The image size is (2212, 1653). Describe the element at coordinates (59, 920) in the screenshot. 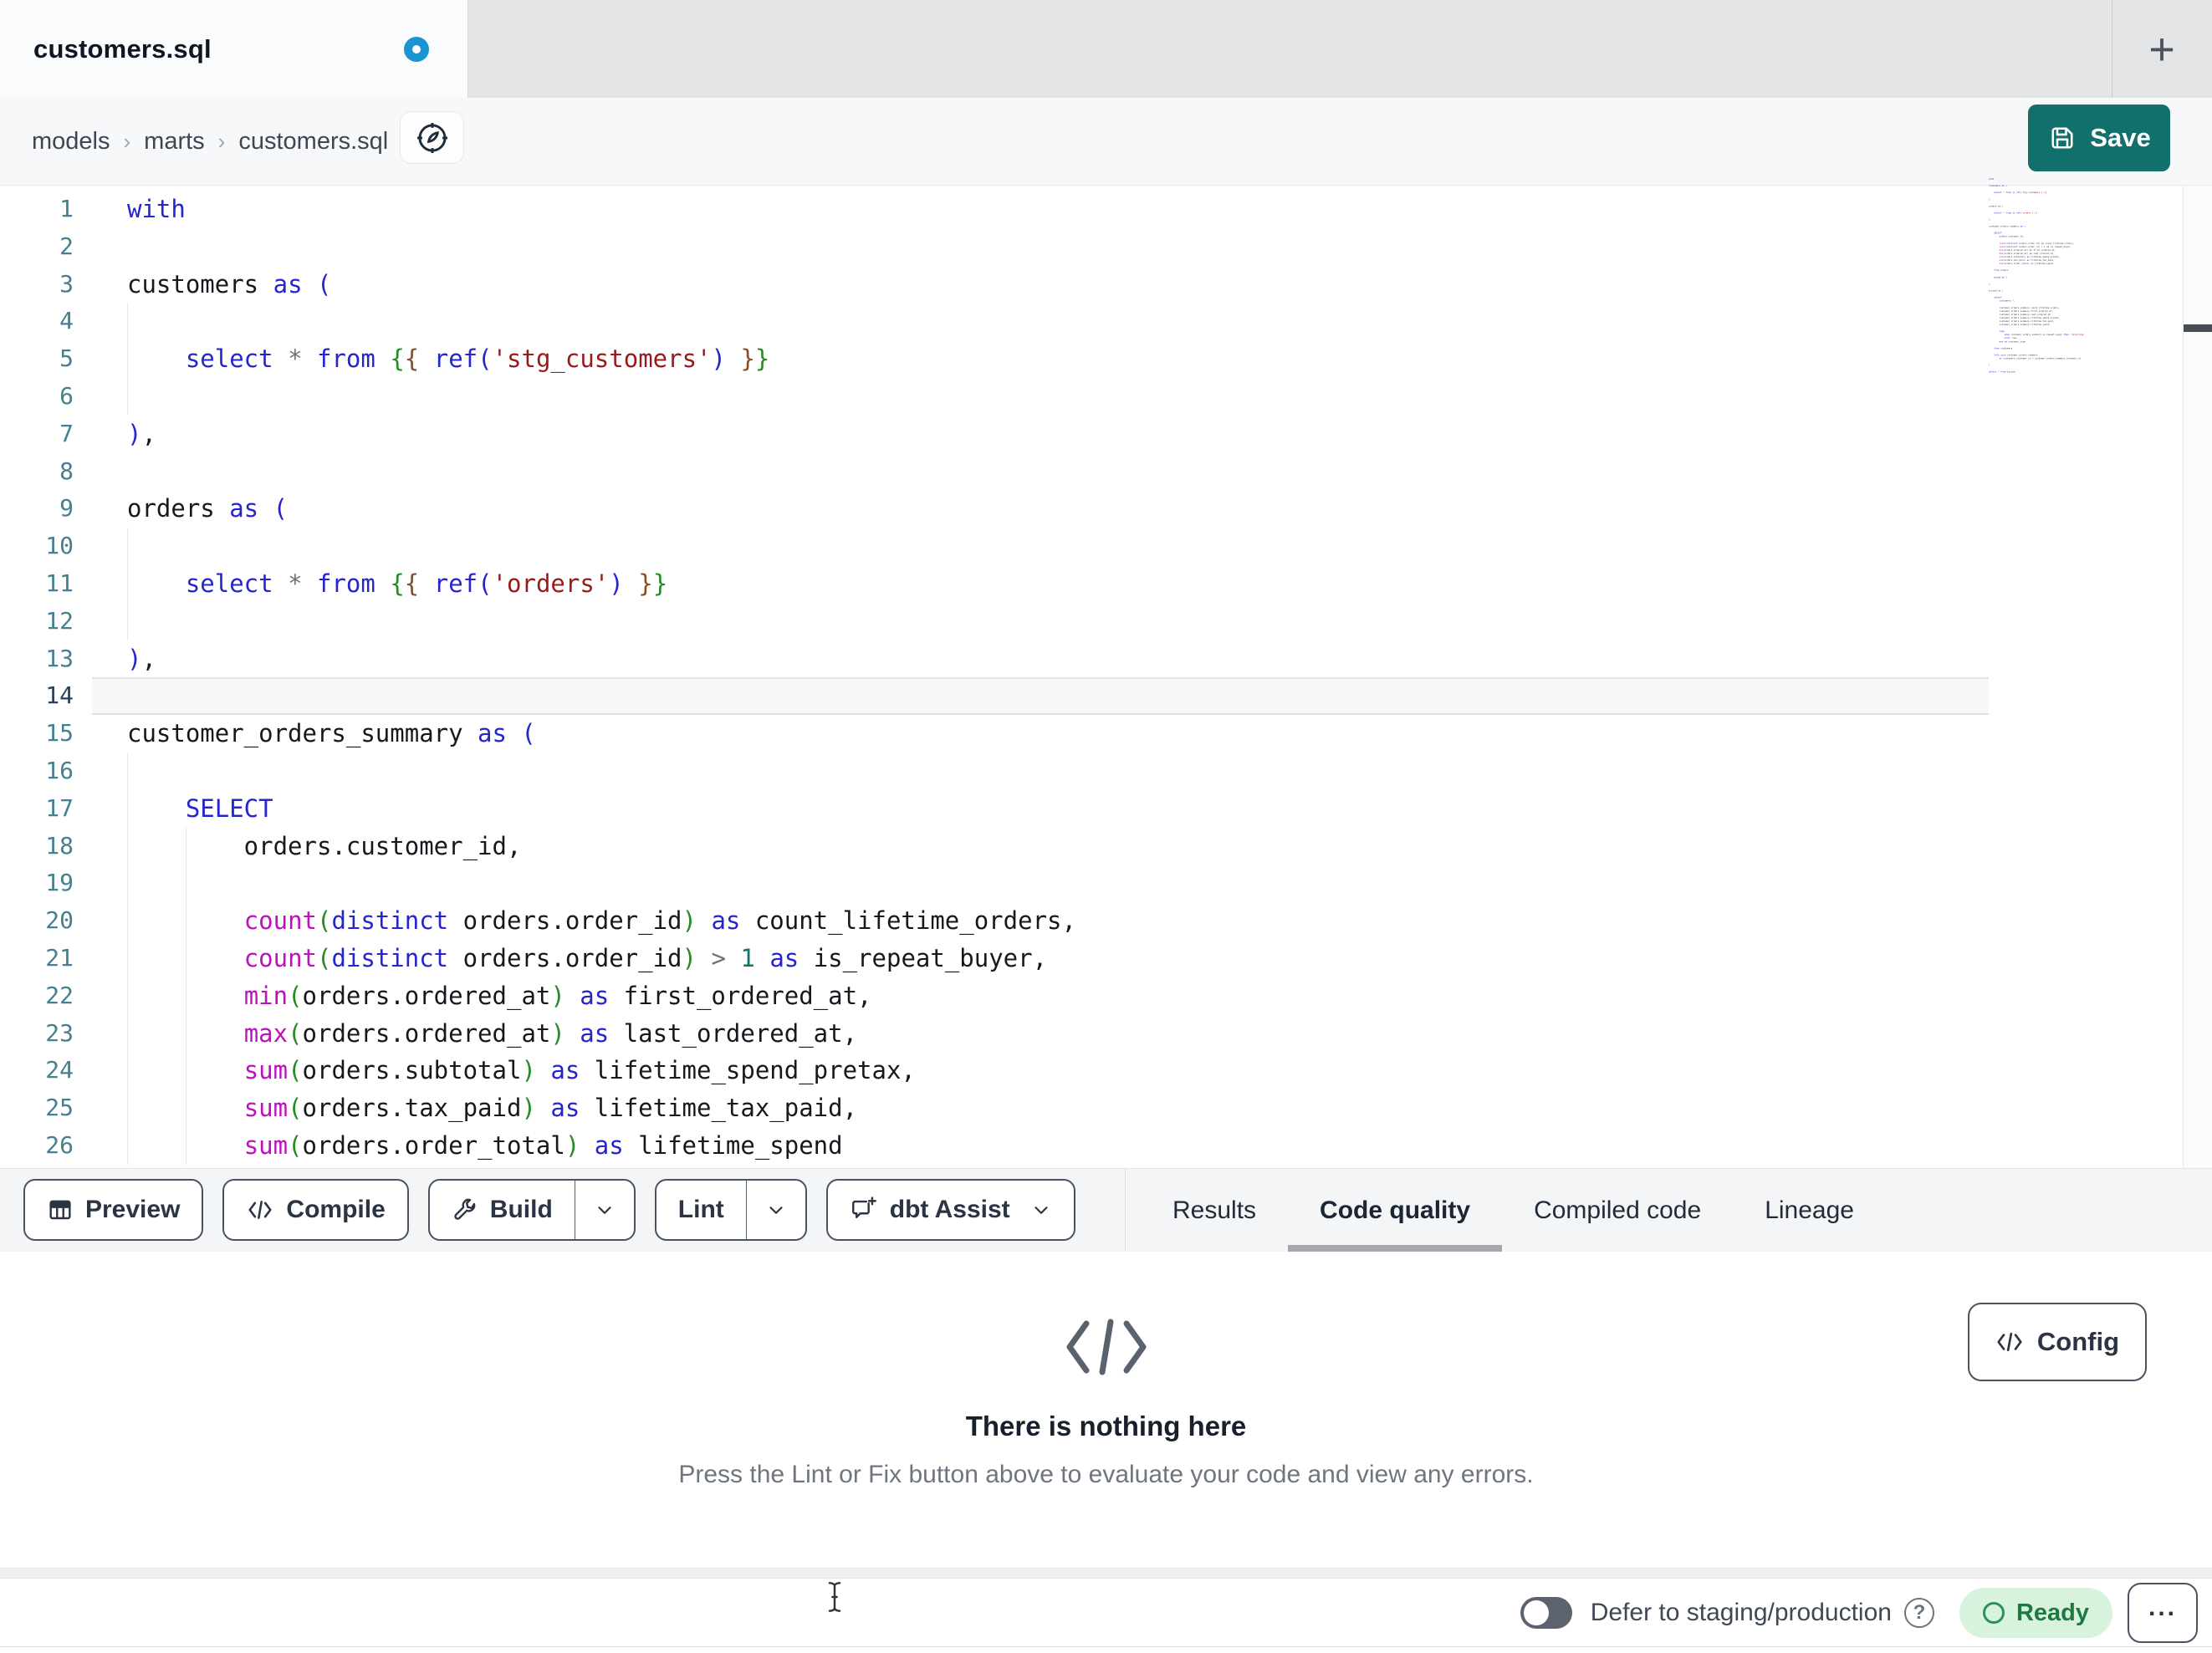

I see `line-number: 20` at that location.